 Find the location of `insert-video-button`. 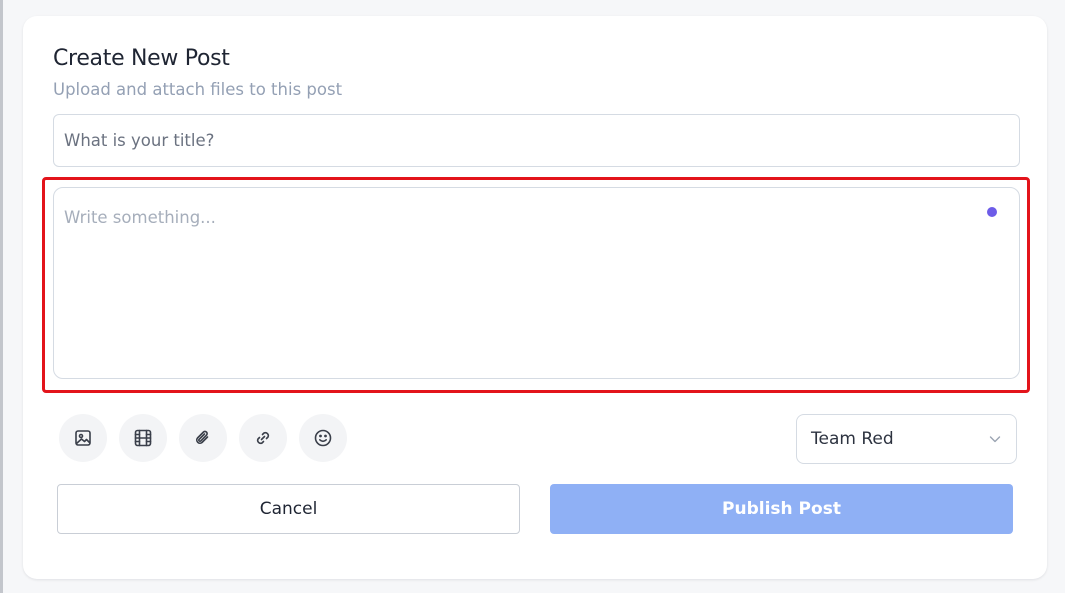

insert-video-button is located at coordinates (143, 438).